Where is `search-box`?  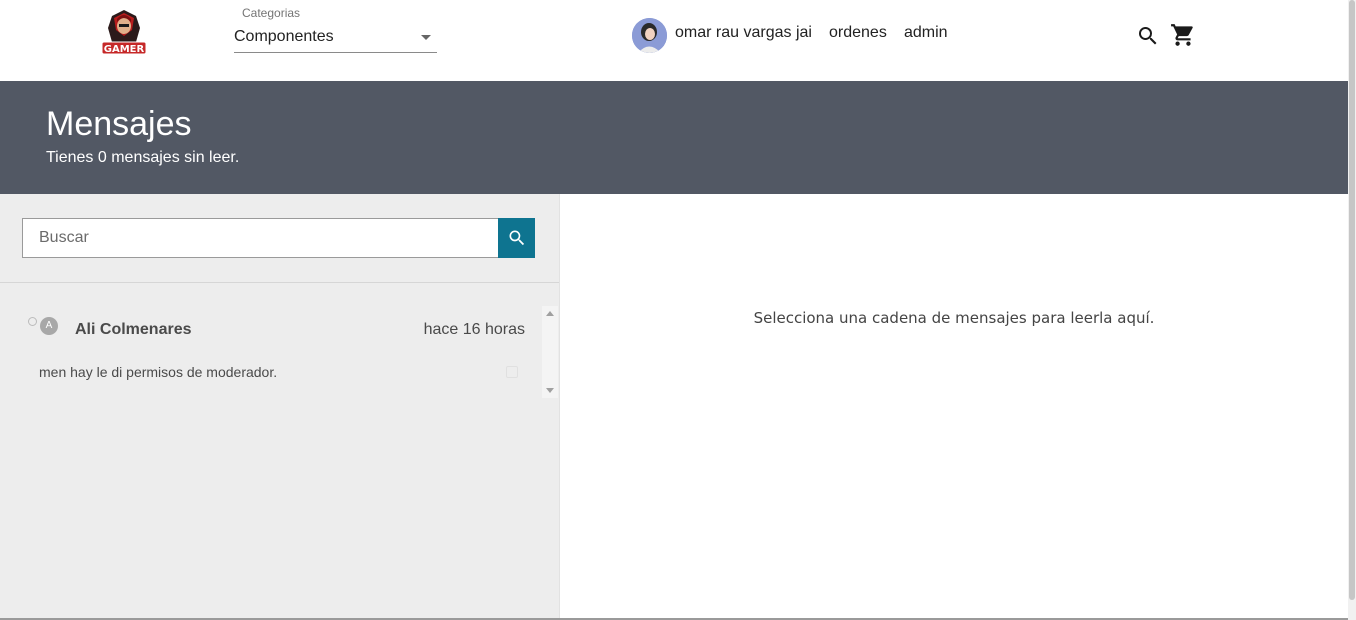 search-box is located at coordinates (260, 238).